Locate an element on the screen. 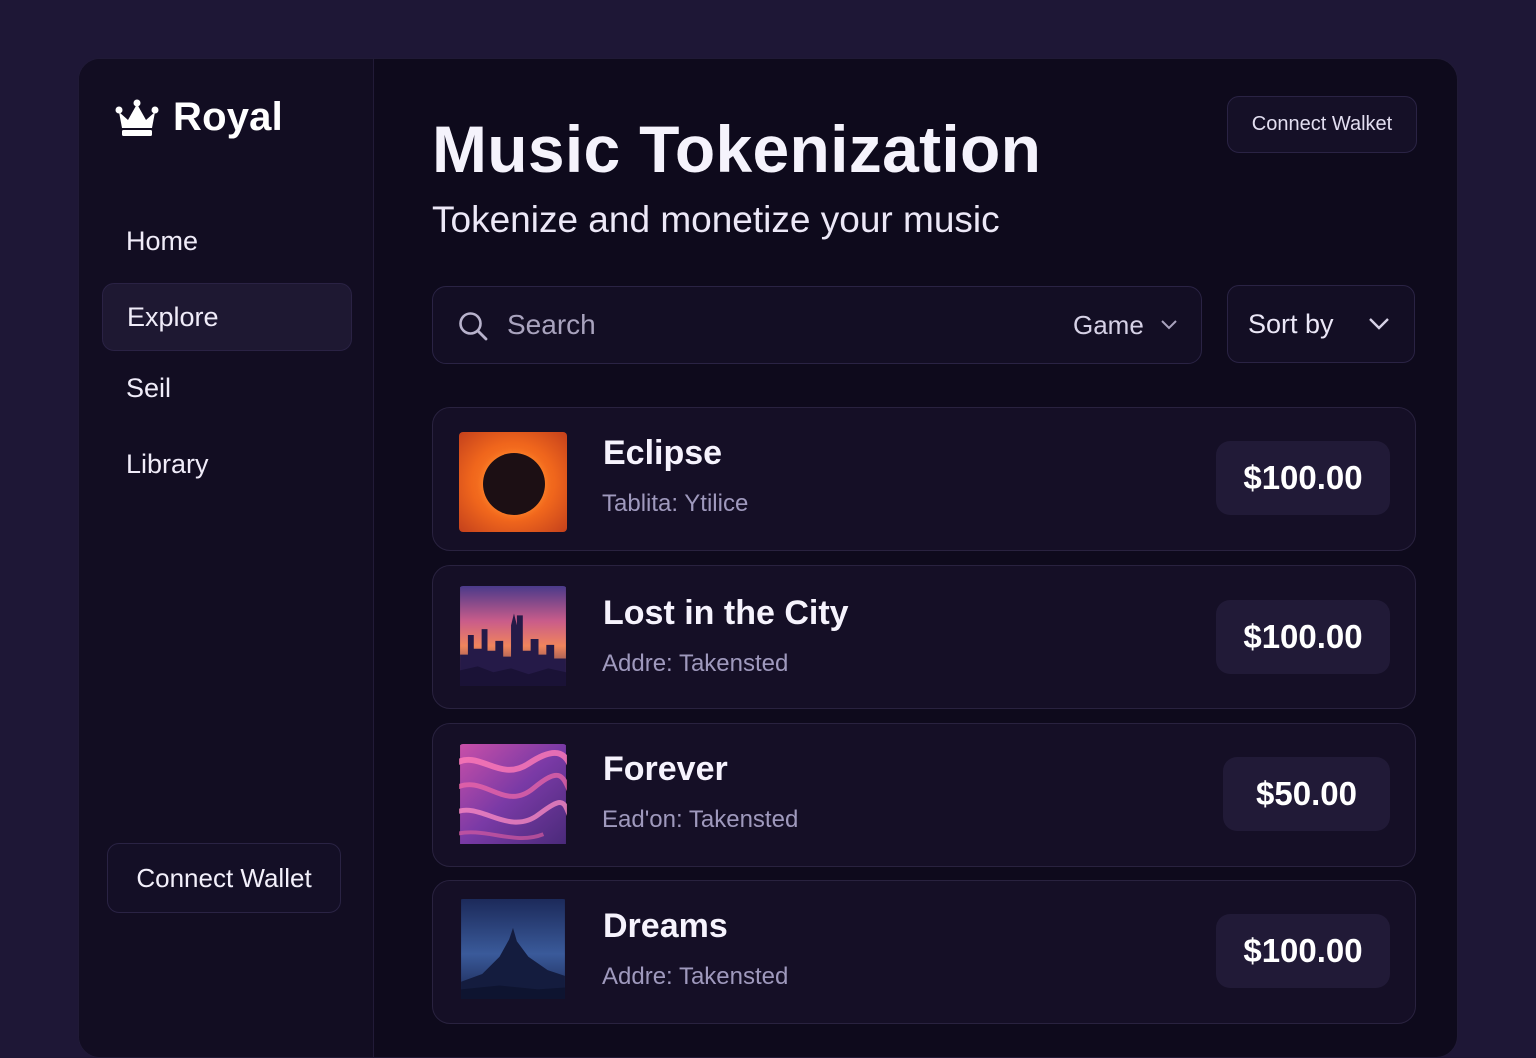 The height and width of the screenshot is (1058, 1536). track-title: Dreams is located at coordinates (665, 926).